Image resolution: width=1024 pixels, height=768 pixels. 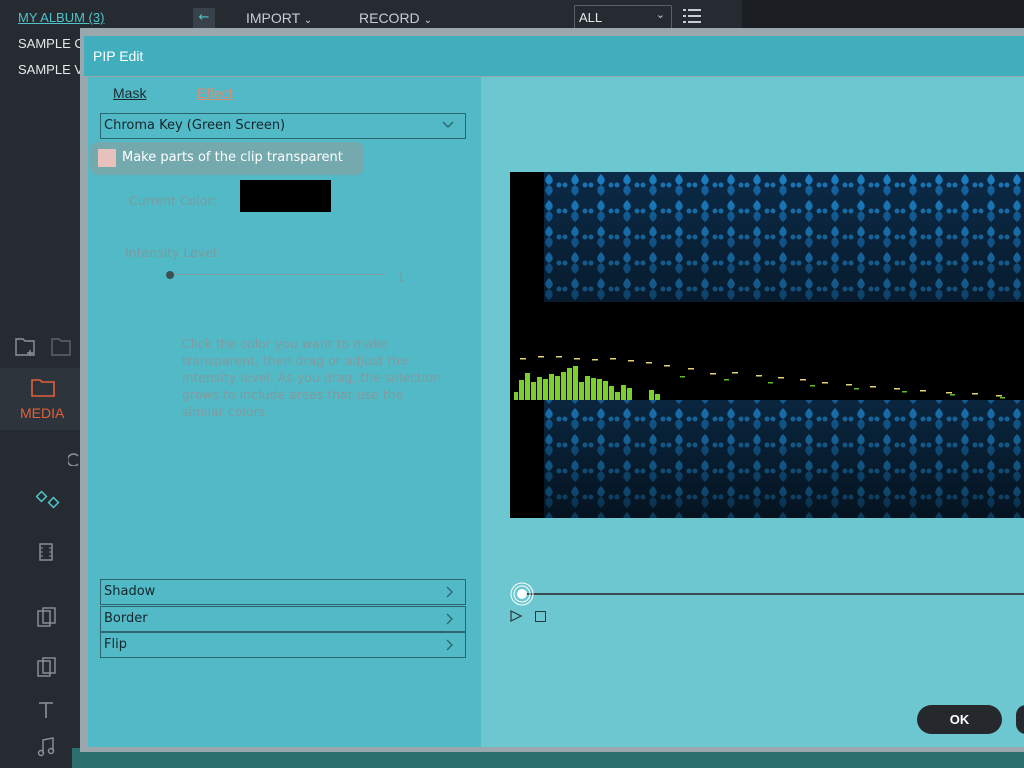 What do you see at coordinates (130, 591) in the screenshot?
I see `shadow-label: Shadow` at bounding box center [130, 591].